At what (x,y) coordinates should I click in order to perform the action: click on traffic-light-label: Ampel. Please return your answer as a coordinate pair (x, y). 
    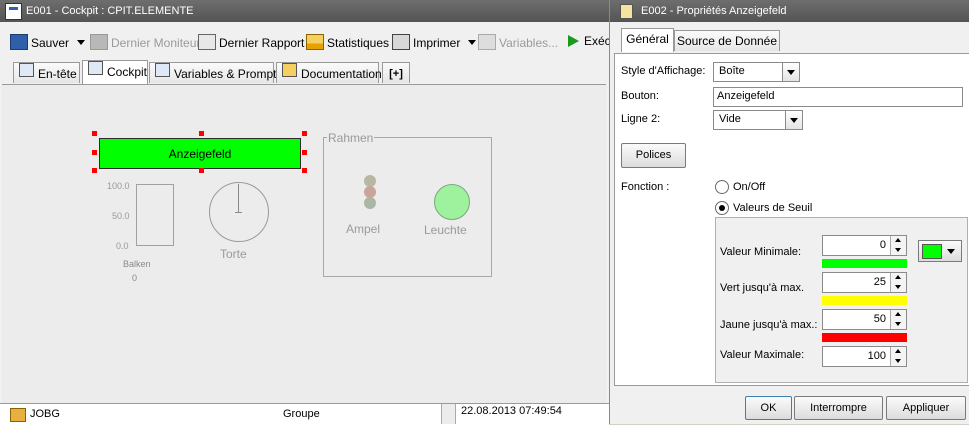
    Looking at the image, I should click on (363, 229).